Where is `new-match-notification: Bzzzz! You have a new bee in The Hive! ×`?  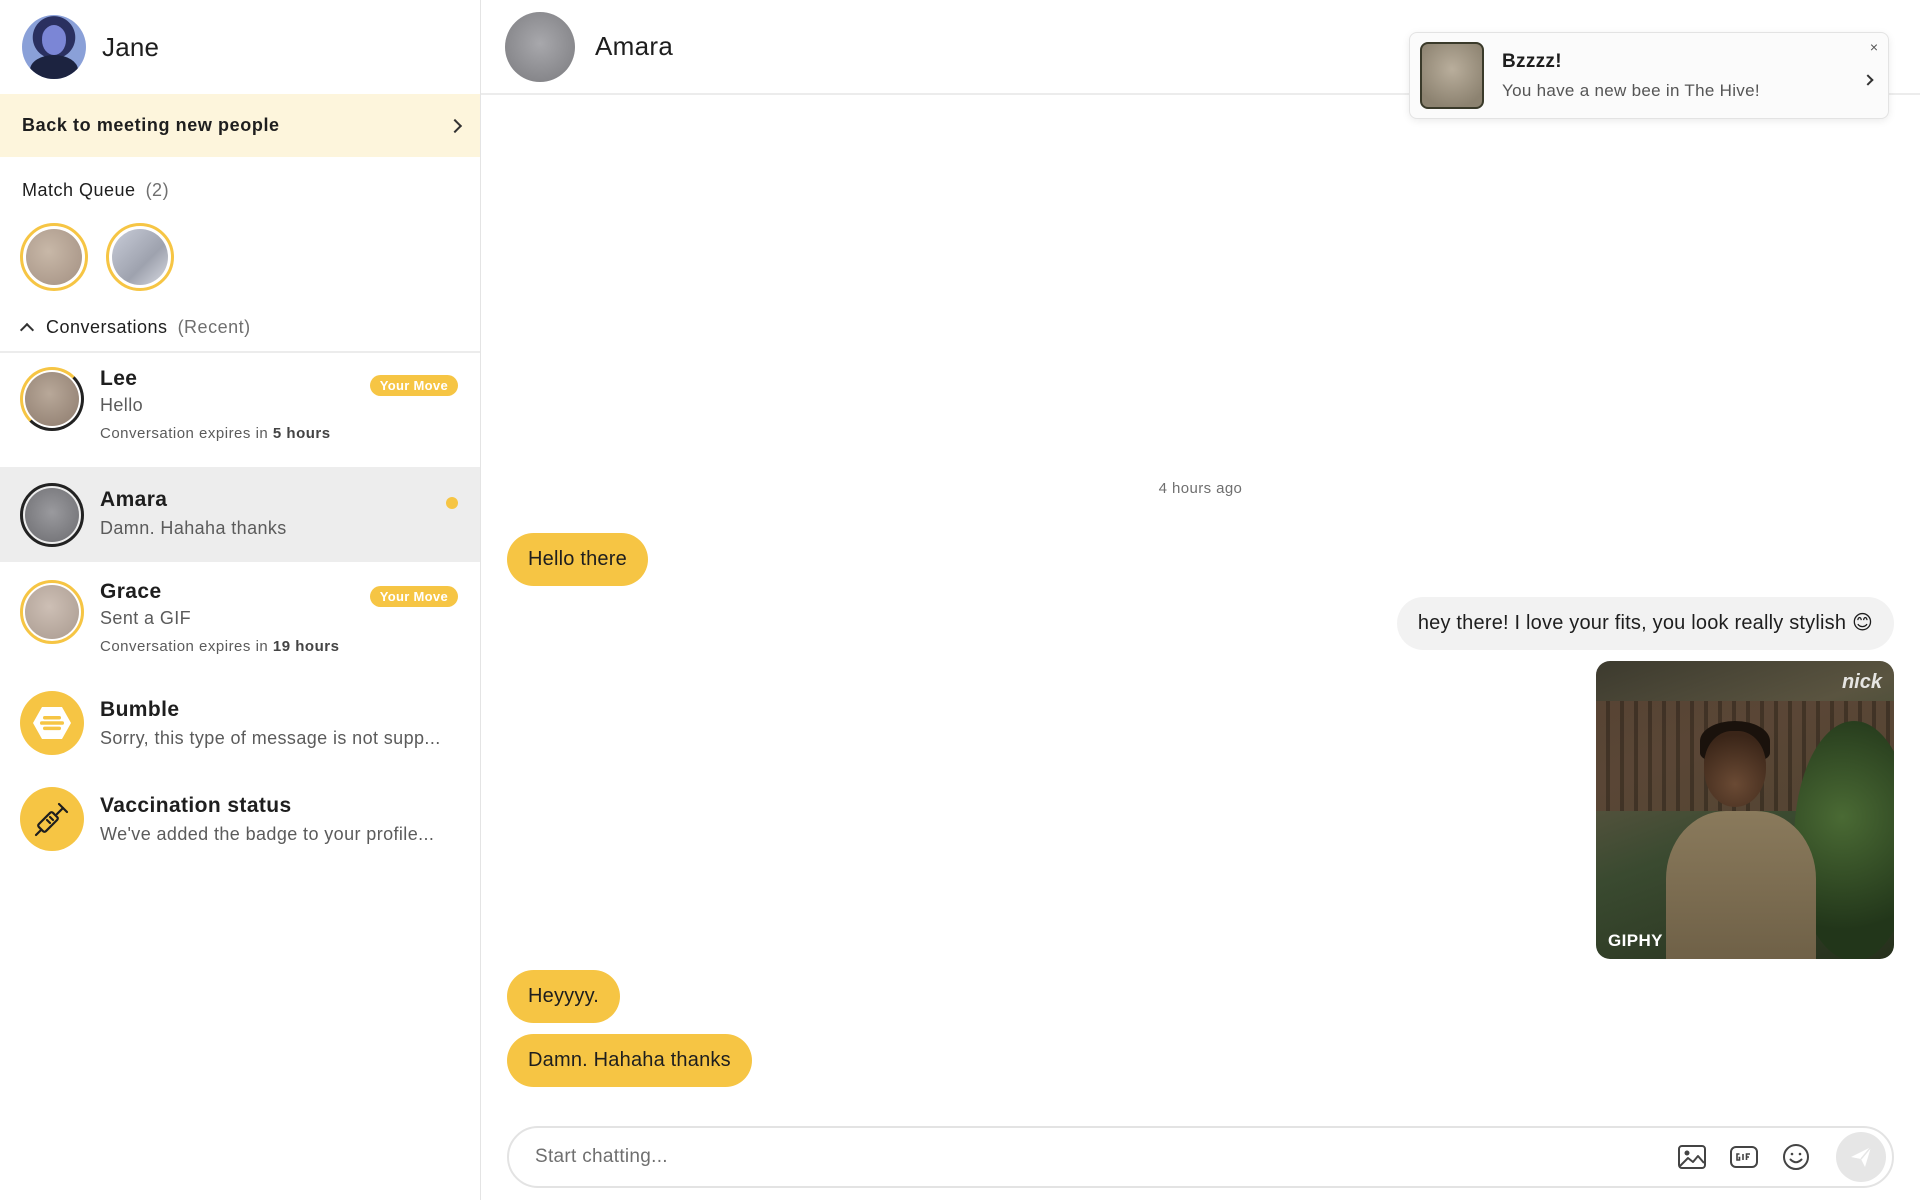
new-match-notification: Bzzzz! You have a new bee in The Hive! × is located at coordinates (1649, 75).